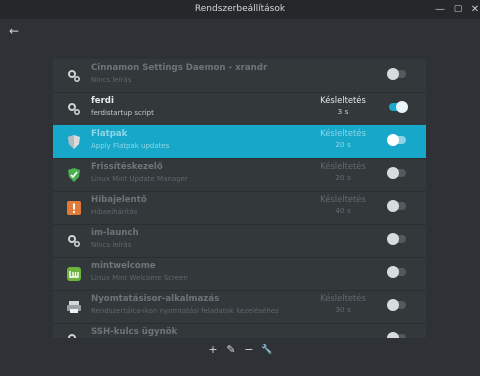 The width and height of the screenshot is (480, 376). Describe the element at coordinates (74, 274) in the screenshot. I see `mint-logo-icon` at that location.